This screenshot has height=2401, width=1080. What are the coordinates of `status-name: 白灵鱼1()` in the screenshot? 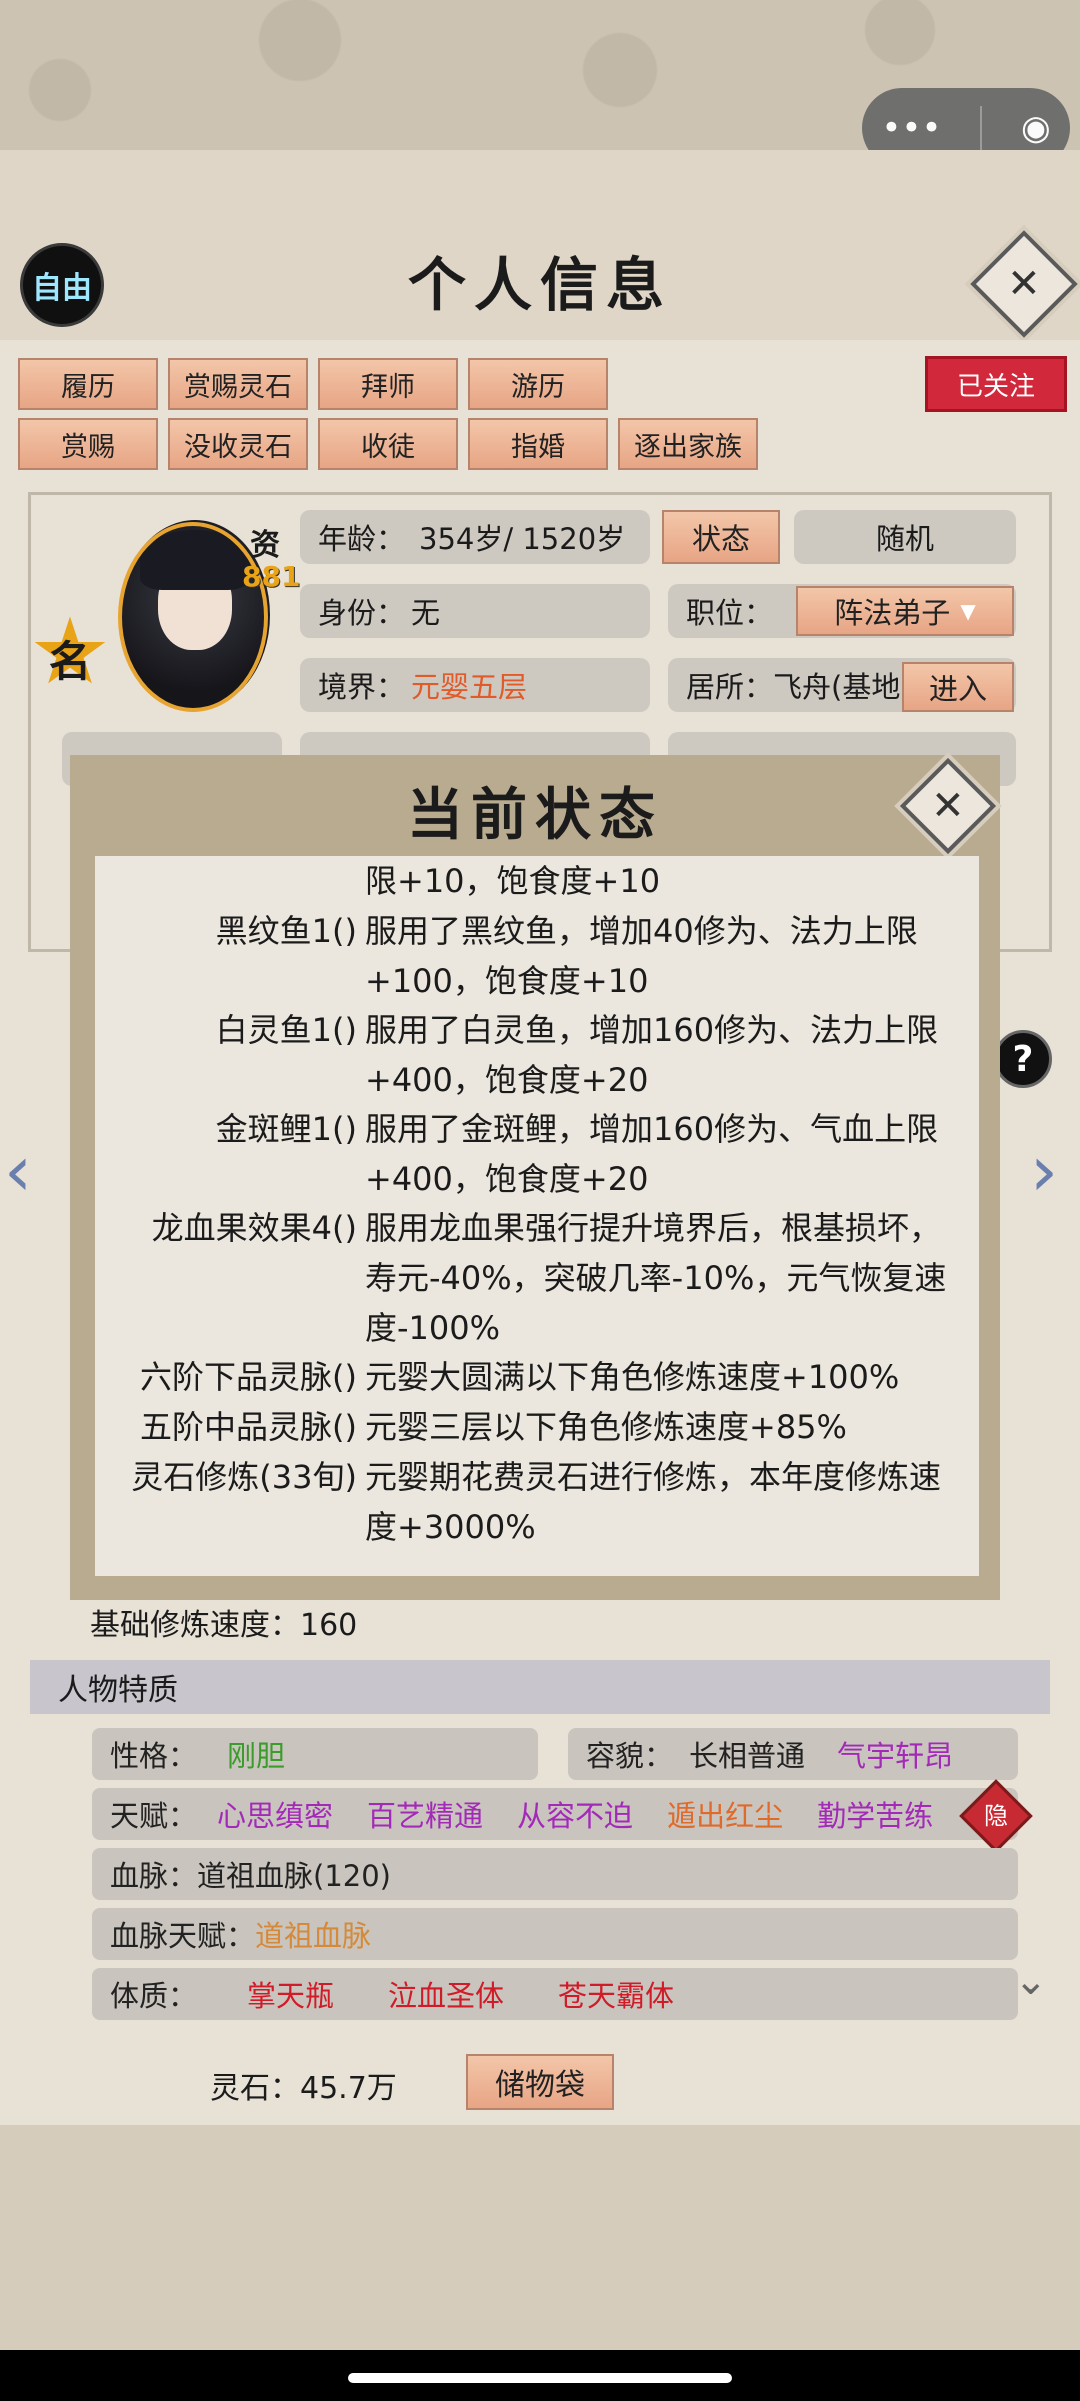 It's located at (286, 1030).